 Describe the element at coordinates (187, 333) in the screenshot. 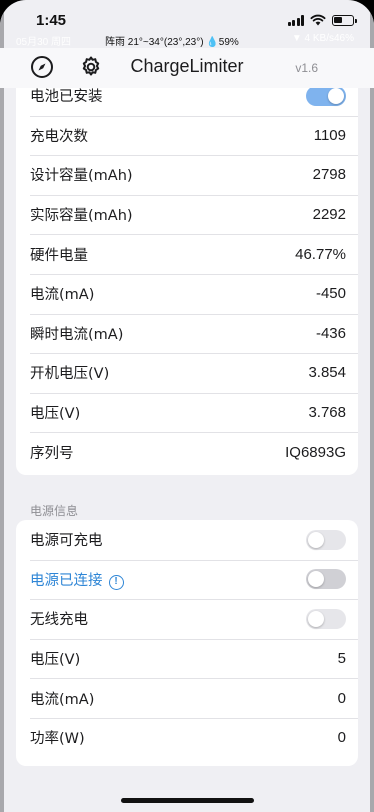

I see `instant-current-row: 瞬时电流(mA) -436` at that location.